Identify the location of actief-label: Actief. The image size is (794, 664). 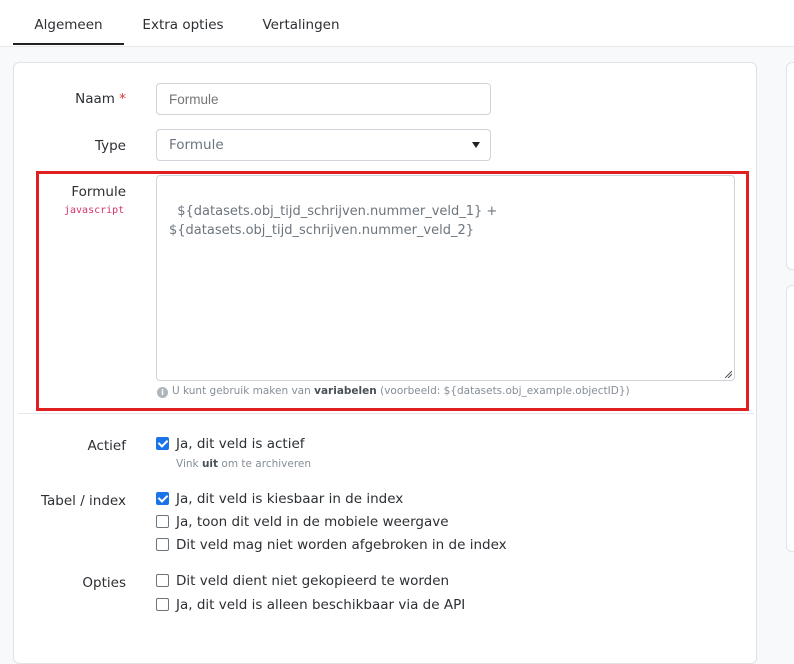
(106, 446).